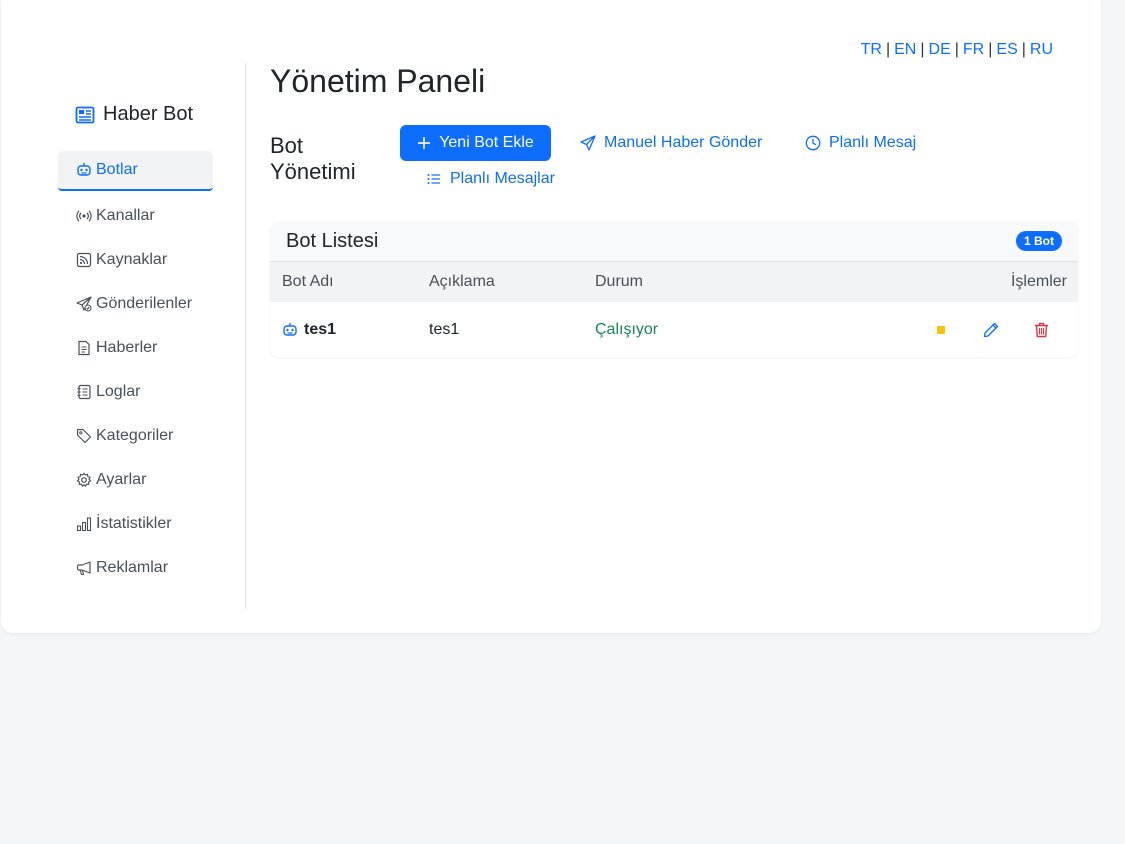 The width and height of the screenshot is (1125, 844). I want to click on sidebar-item-botlar: Botlar, so click(135, 171).